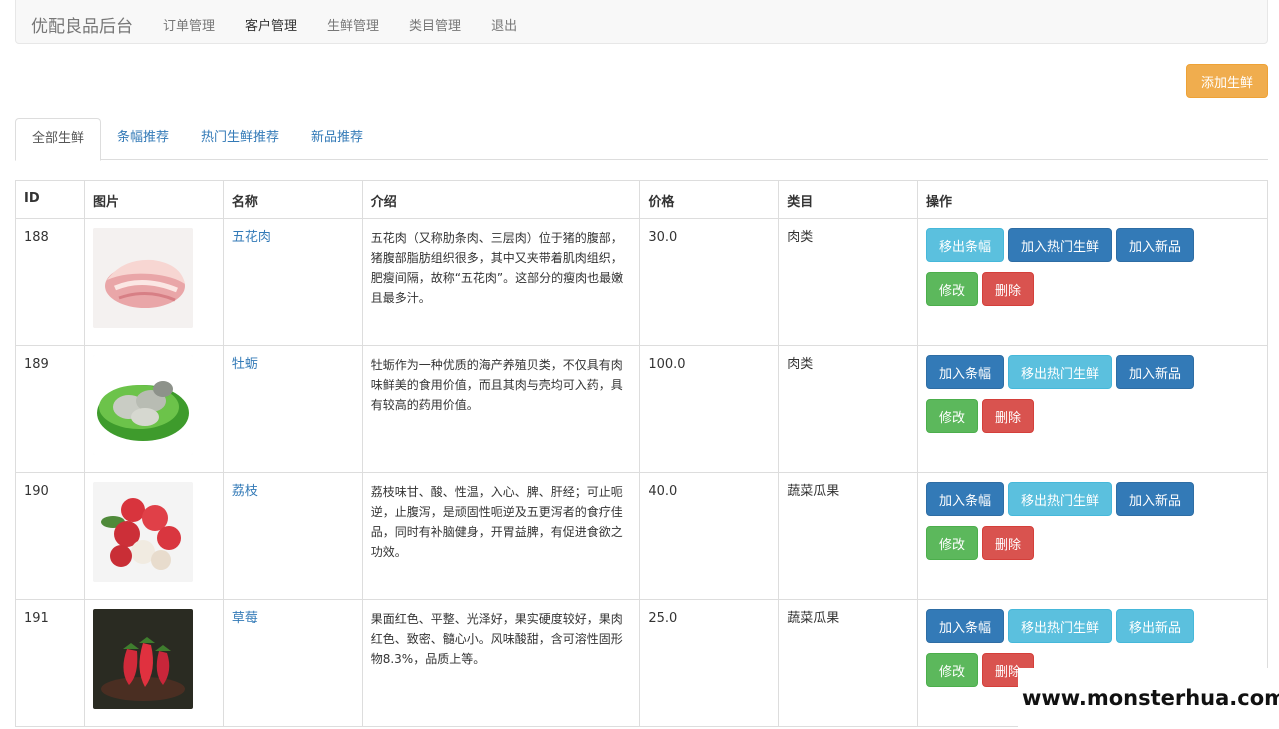 The height and width of the screenshot is (729, 1279). I want to click on banner-button: 移出条幅, so click(965, 245).